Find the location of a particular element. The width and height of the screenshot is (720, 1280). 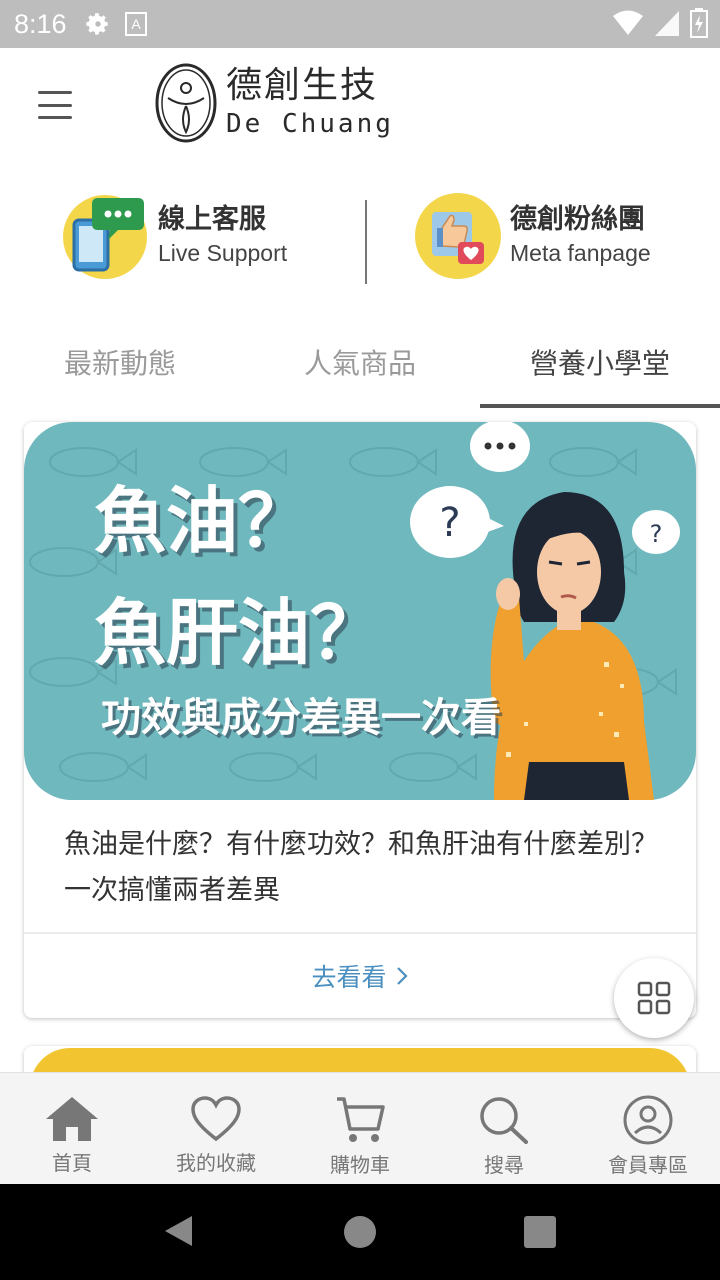

banner-headline-2: 魚肝油？ is located at coordinates (238, 633).